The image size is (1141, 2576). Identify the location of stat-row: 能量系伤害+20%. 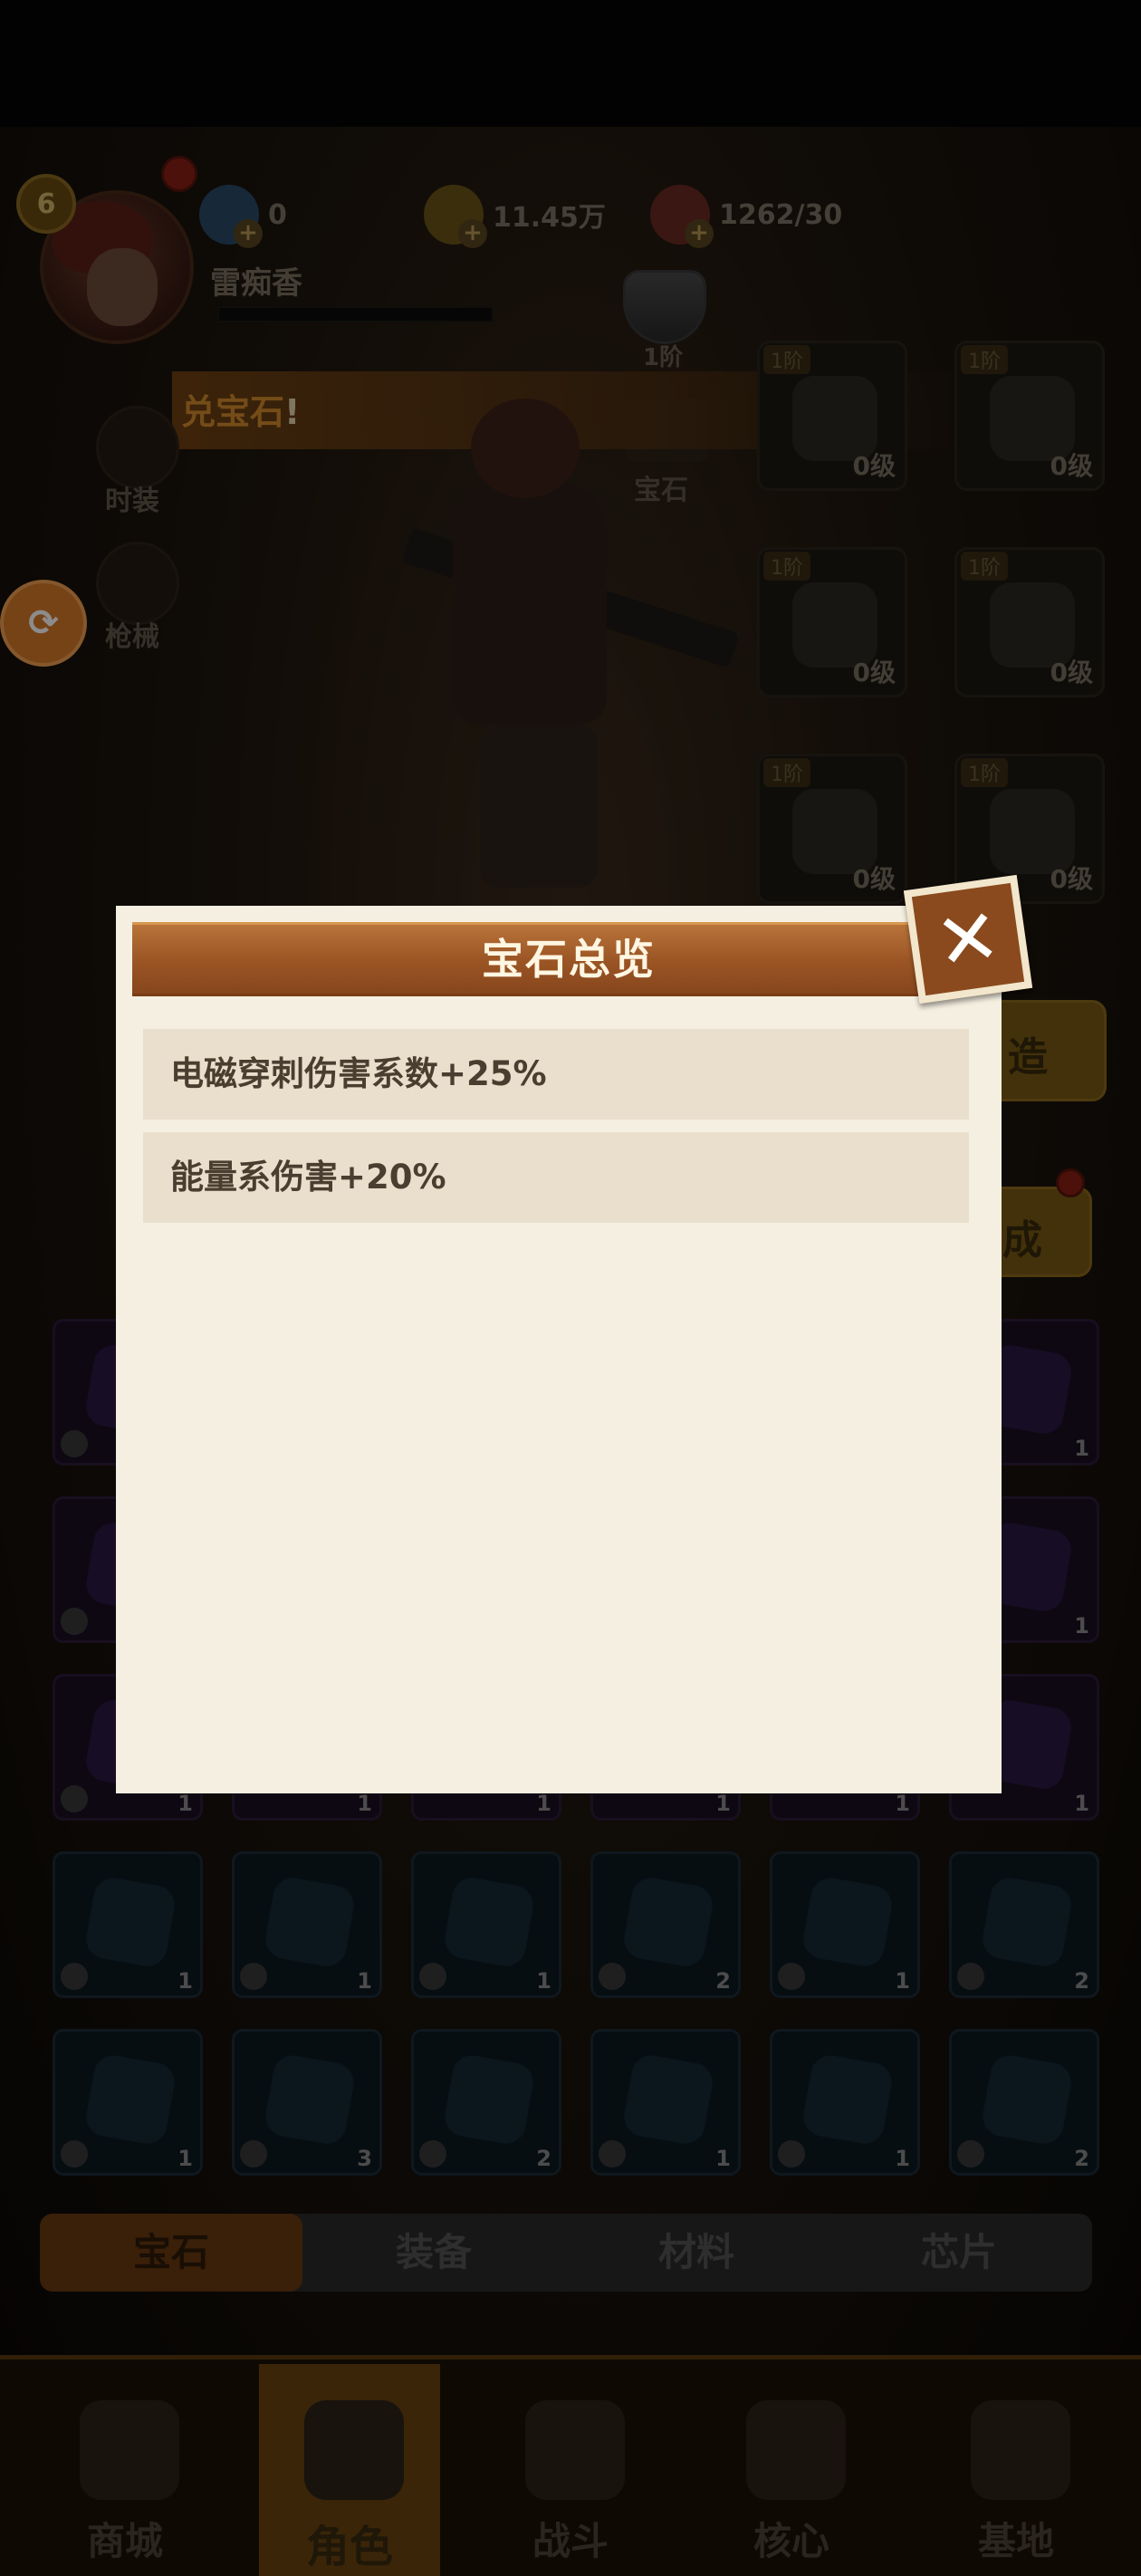
(556, 1177).